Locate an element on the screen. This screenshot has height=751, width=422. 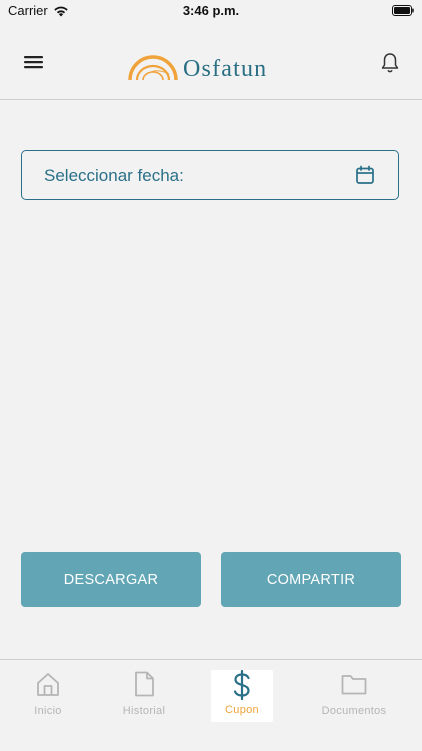
bell-icon is located at coordinates (390, 63).